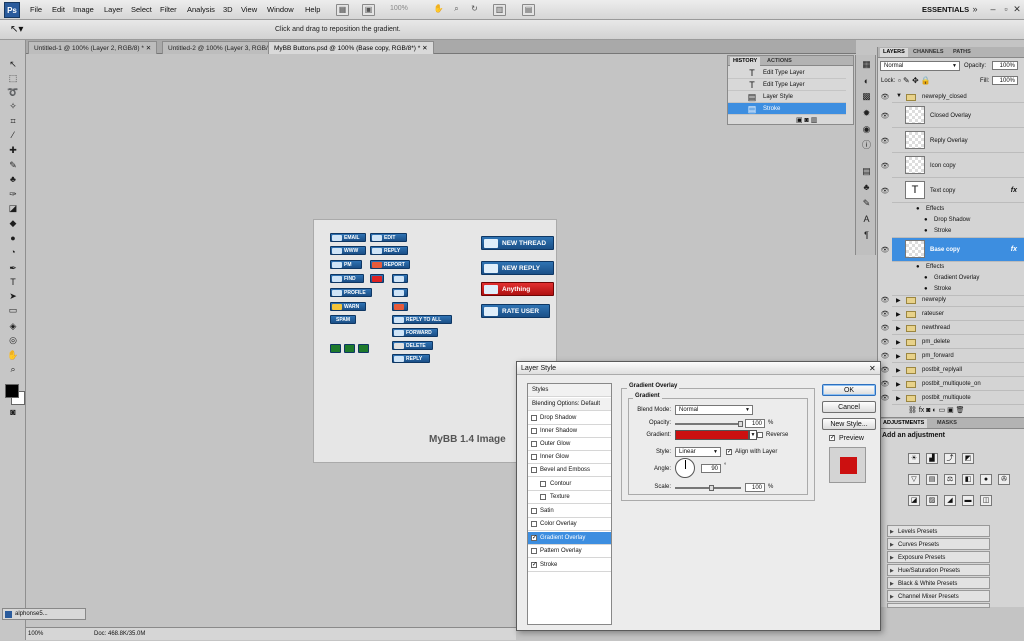 The width and height of the screenshot is (1024, 641). What do you see at coordinates (569, 431) in the screenshot?
I see `style-inner-shadow: Inner Shadow` at bounding box center [569, 431].